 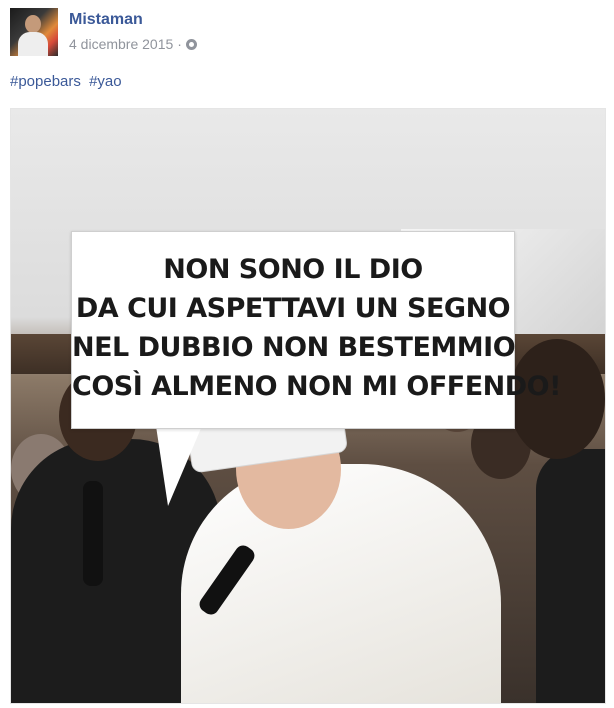 What do you see at coordinates (93, 533) in the screenshot?
I see `microphone-left` at bounding box center [93, 533].